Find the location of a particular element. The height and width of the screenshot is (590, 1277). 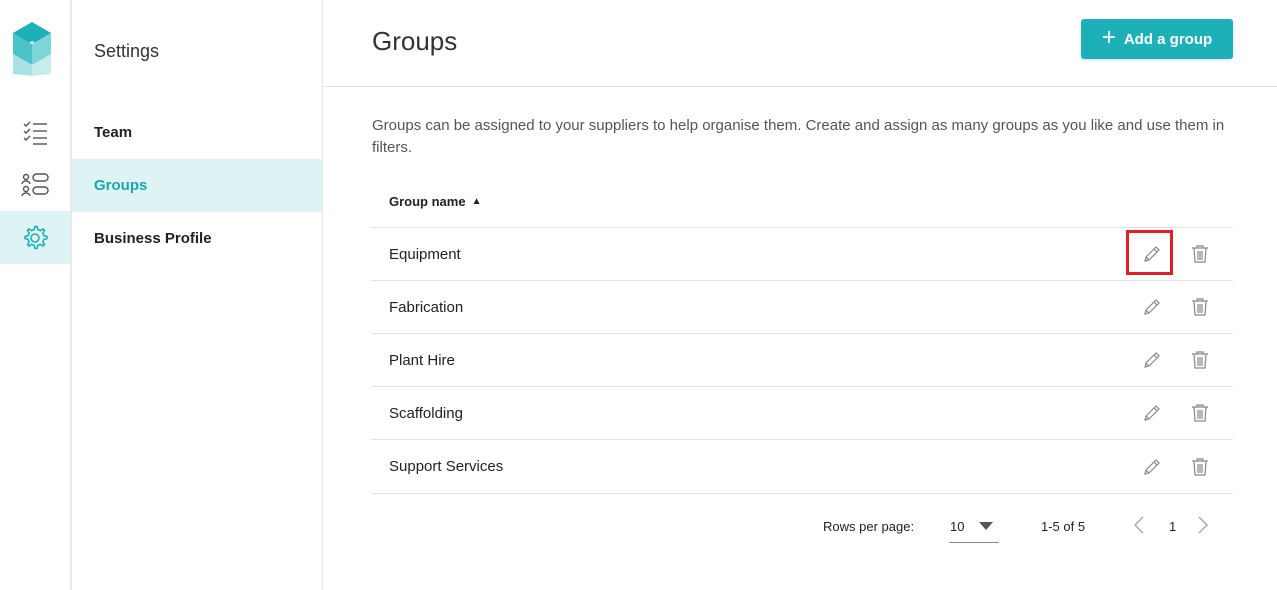

rail-item-suppliers is located at coordinates (35, 184).